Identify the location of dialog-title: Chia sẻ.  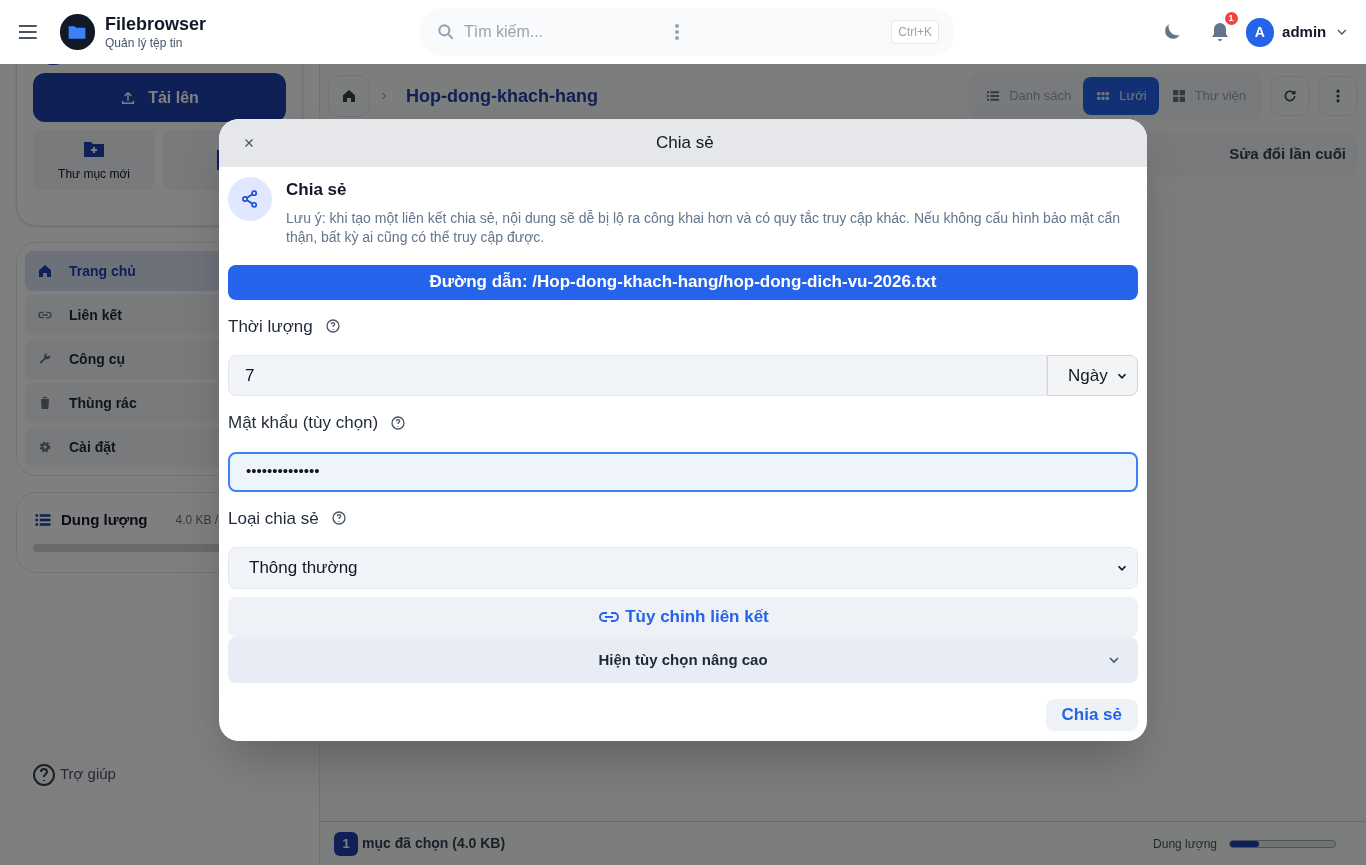
(685, 143).